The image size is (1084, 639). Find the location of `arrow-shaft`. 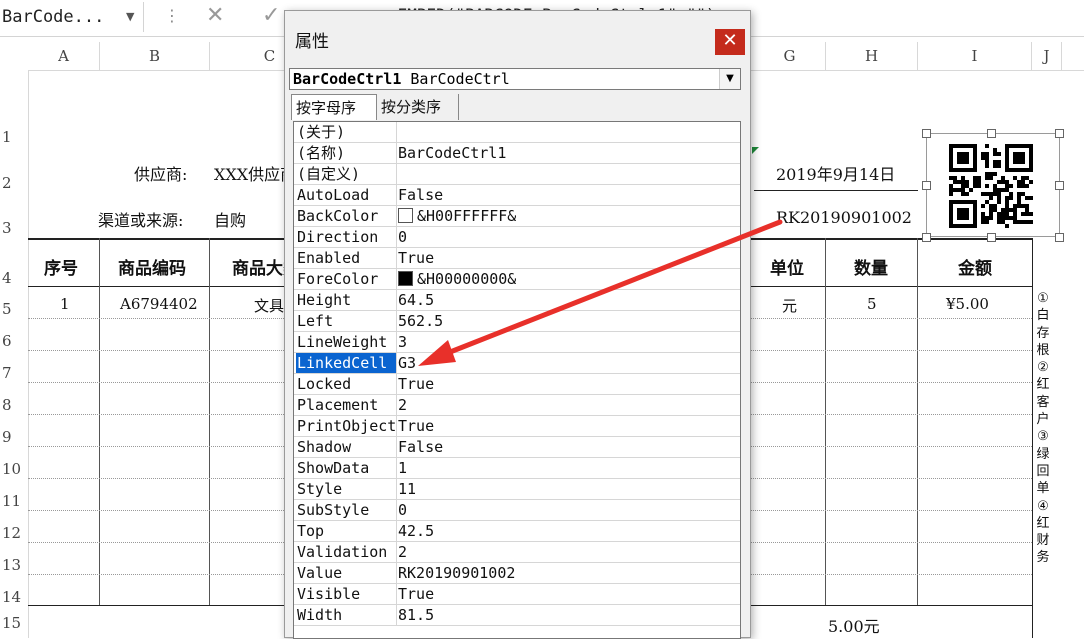

arrow-shaft is located at coordinates (610, 289).